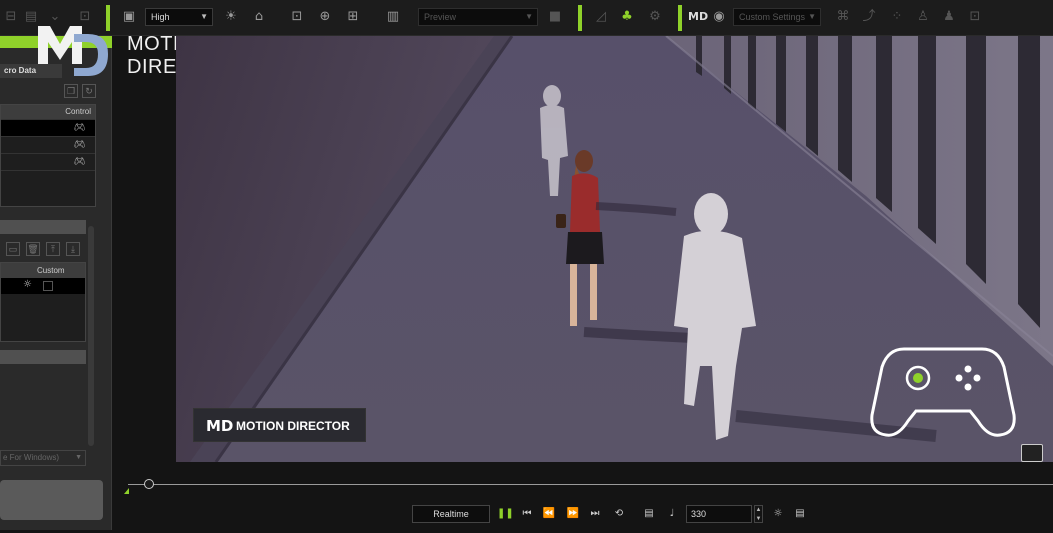 The width and height of the screenshot is (1053, 533). What do you see at coordinates (149, 484) in the screenshot?
I see `timeline-playhead` at bounding box center [149, 484].